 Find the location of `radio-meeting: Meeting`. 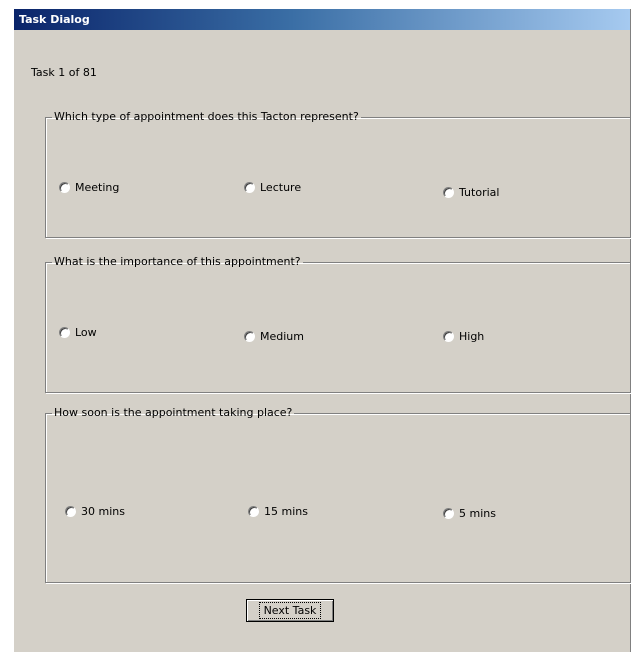

radio-meeting: Meeting is located at coordinates (89, 187).